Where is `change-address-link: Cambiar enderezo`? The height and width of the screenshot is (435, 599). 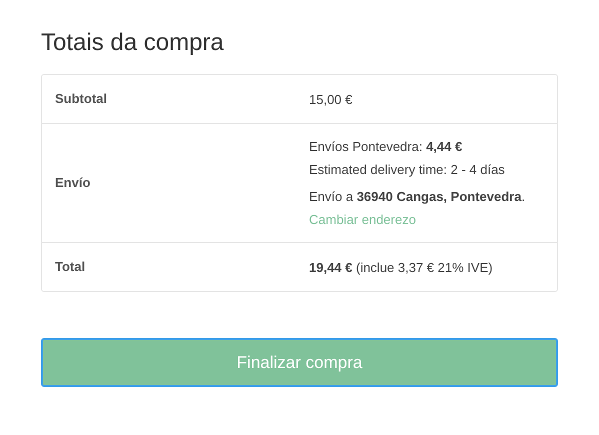
change-address-link: Cambiar enderezo is located at coordinates (362, 219).